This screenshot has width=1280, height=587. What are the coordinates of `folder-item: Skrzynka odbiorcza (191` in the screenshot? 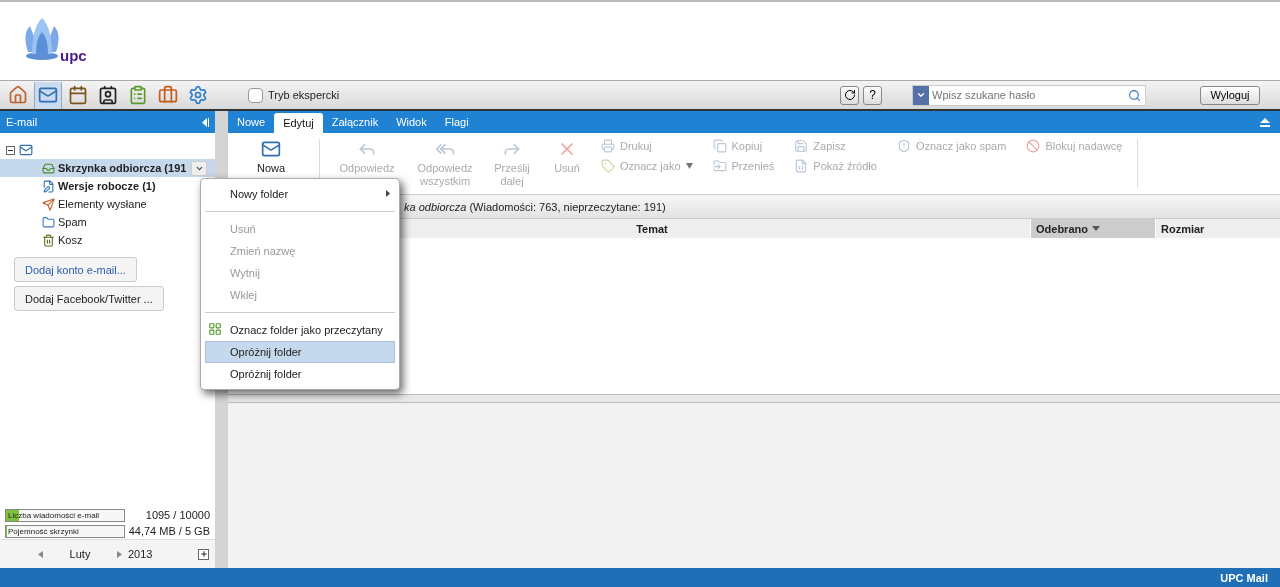 It's located at (107, 168).